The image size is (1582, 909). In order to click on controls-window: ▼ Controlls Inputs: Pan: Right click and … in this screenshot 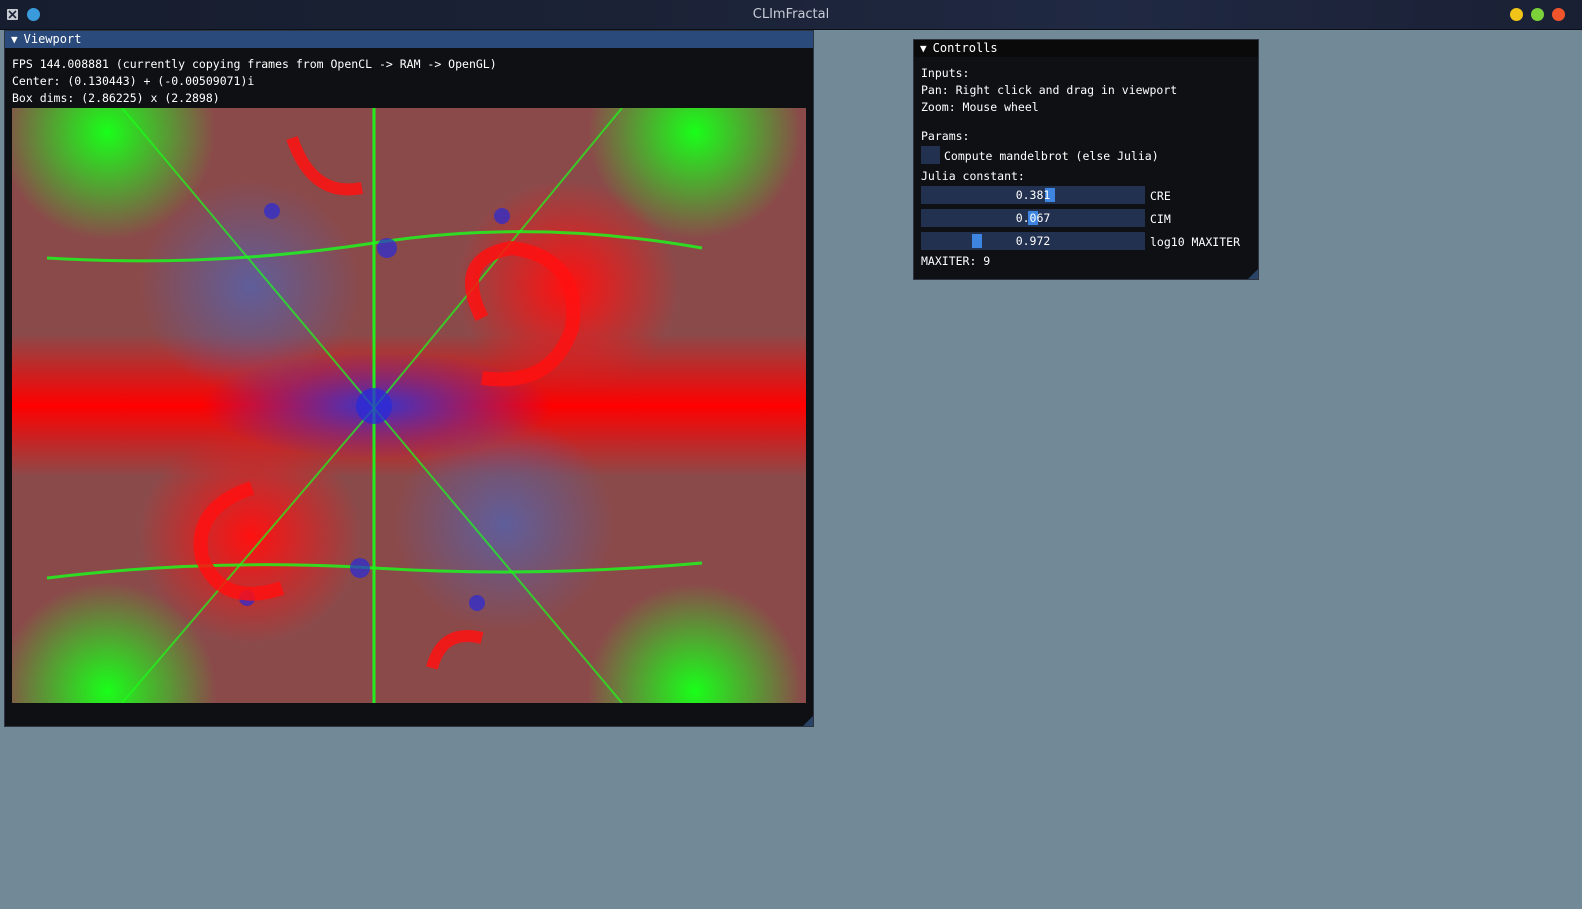, I will do `click(1086, 159)`.